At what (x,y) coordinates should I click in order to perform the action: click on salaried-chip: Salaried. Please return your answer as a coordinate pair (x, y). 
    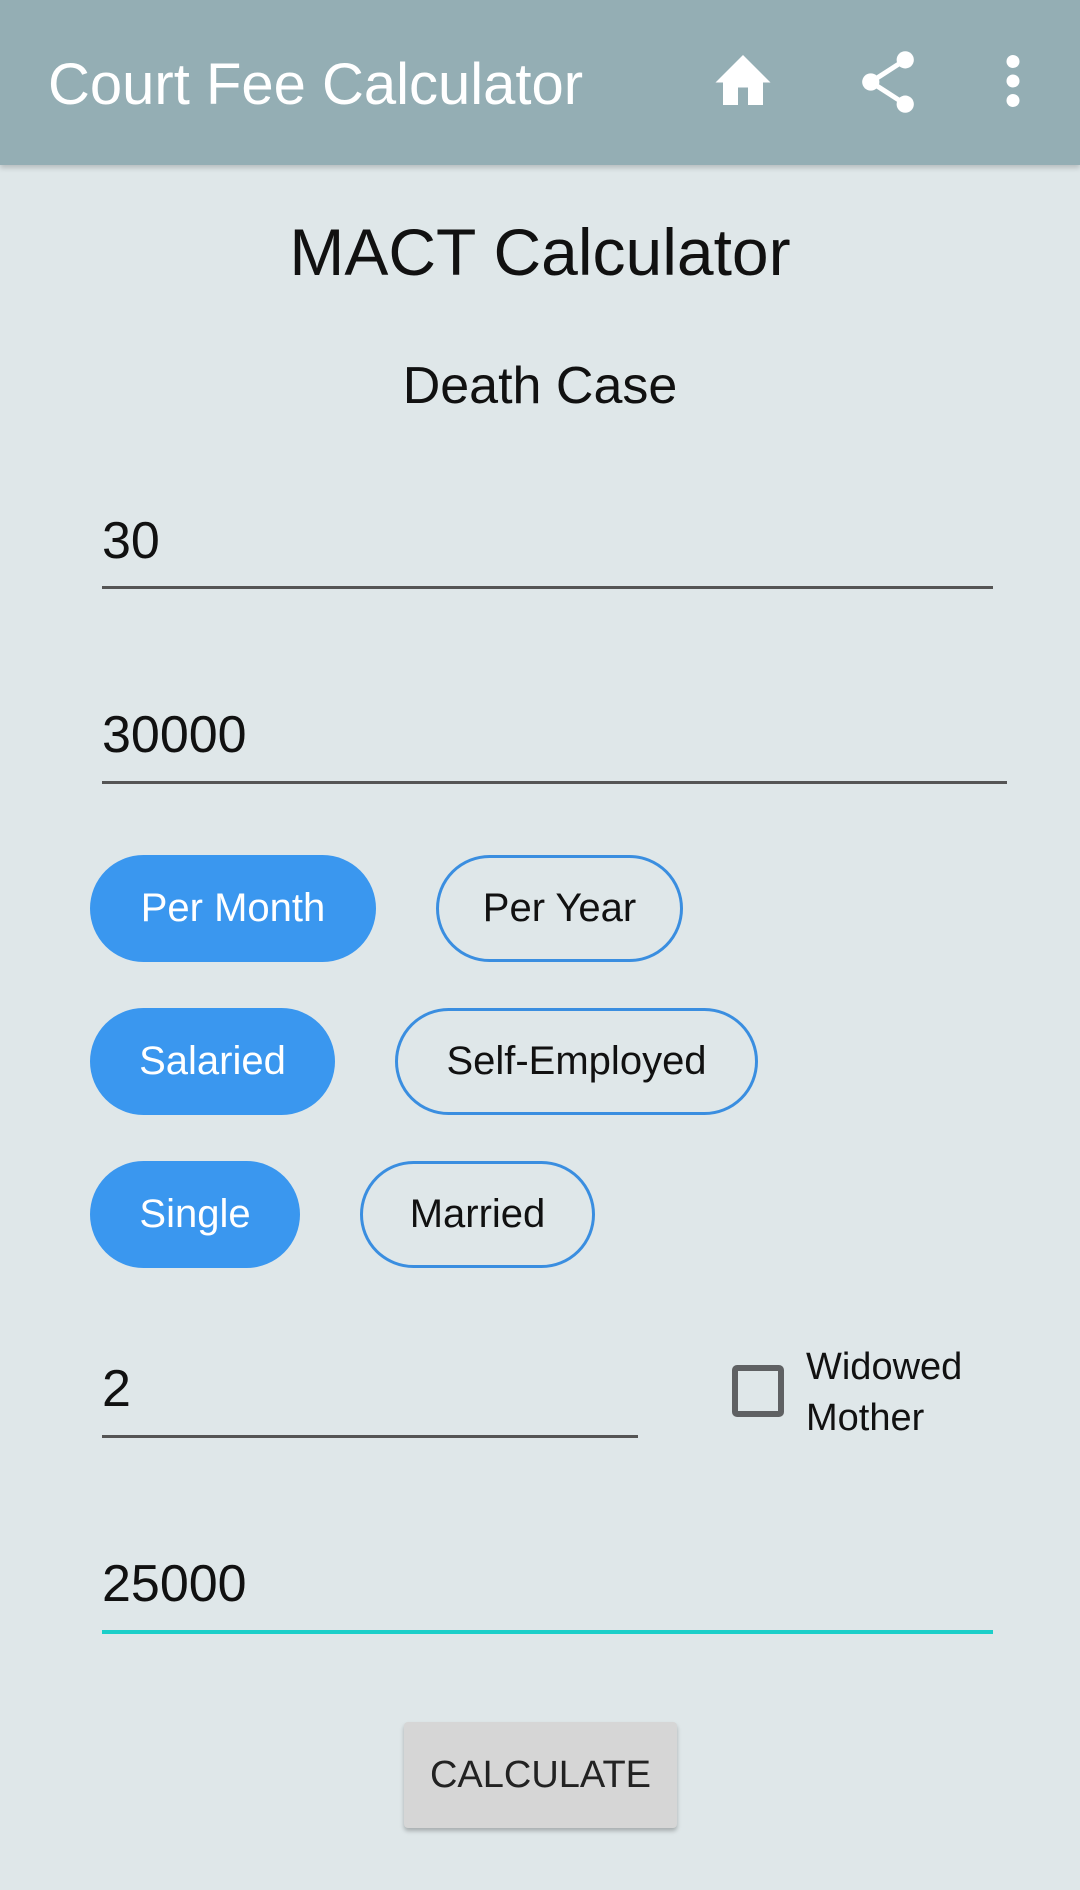
    Looking at the image, I should click on (212, 1061).